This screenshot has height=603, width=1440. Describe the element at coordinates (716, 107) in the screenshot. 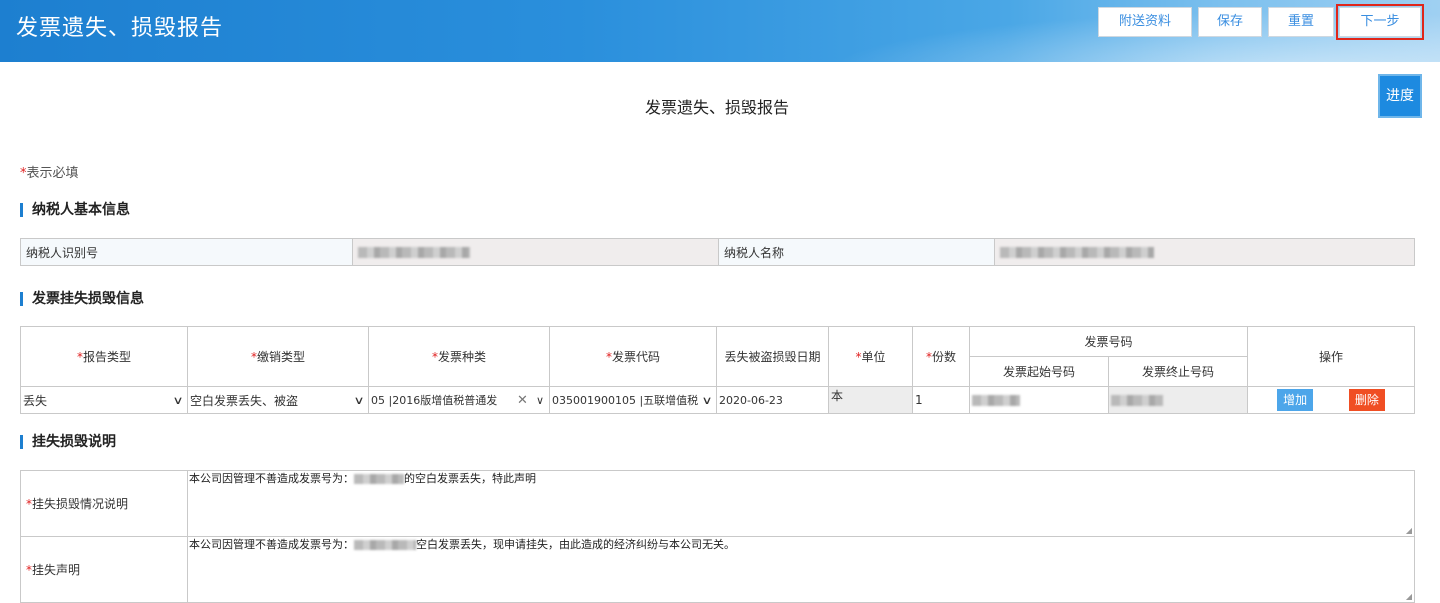

I see `form-title: 发票遗失、损毁报告` at that location.